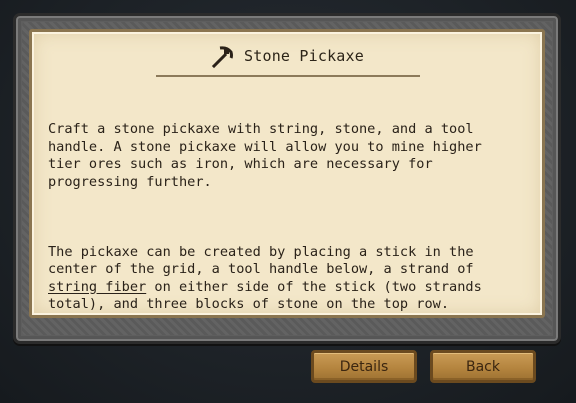  I want to click on details-button: Details, so click(364, 366).